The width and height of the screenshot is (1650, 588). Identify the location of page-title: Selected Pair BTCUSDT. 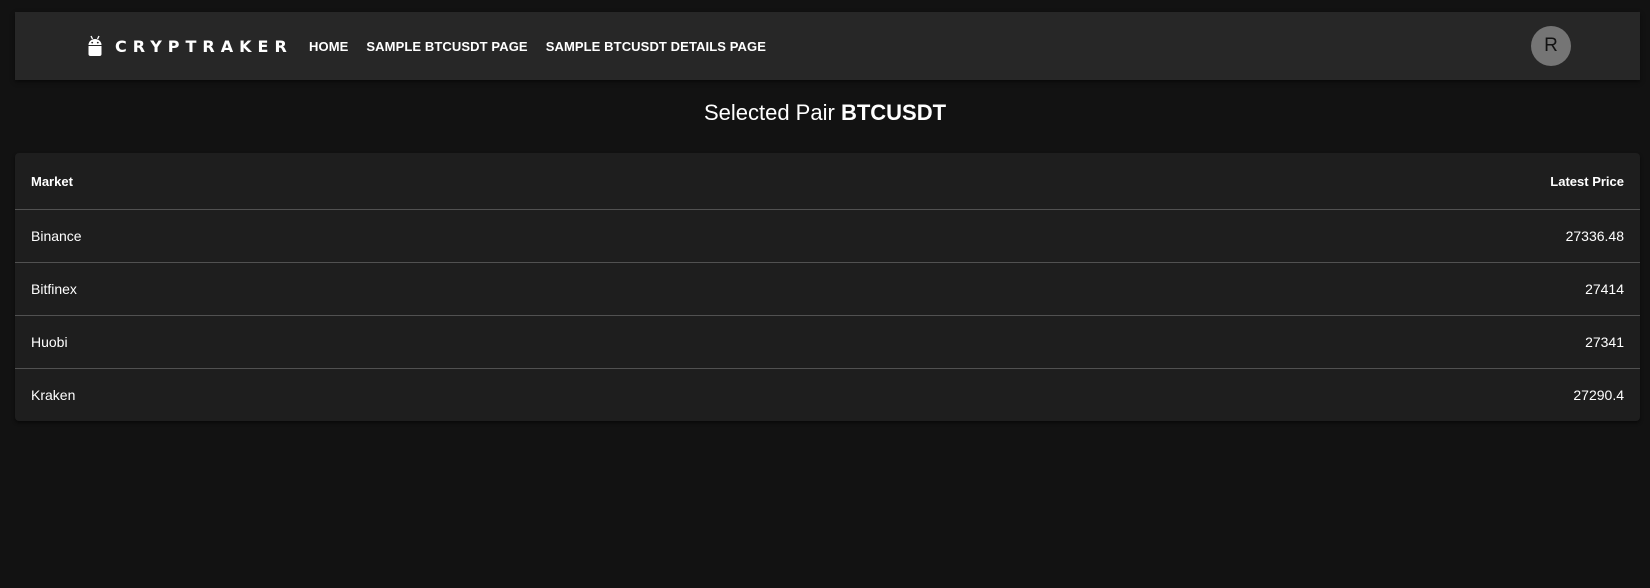
(825, 113).